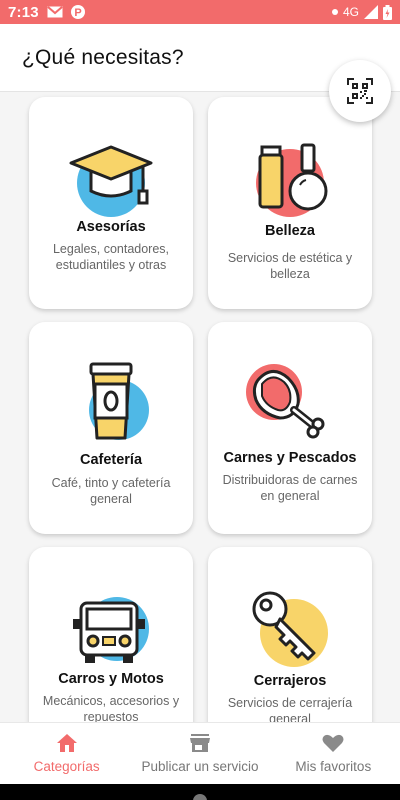 The image size is (400, 800). Describe the element at coordinates (334, 12) in the screenshot. I see `notification-dot-icon` at that location.